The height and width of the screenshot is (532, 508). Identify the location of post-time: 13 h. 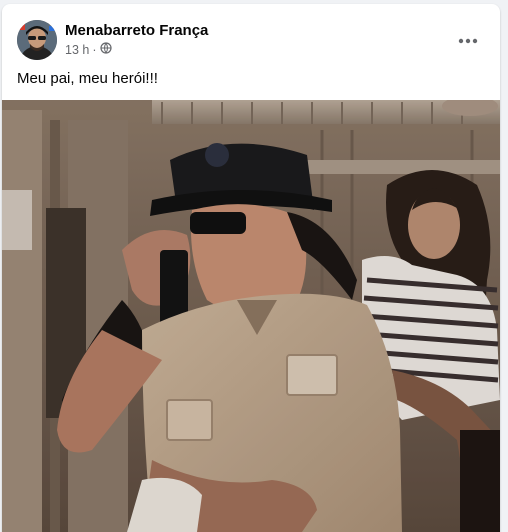
(77, 50).